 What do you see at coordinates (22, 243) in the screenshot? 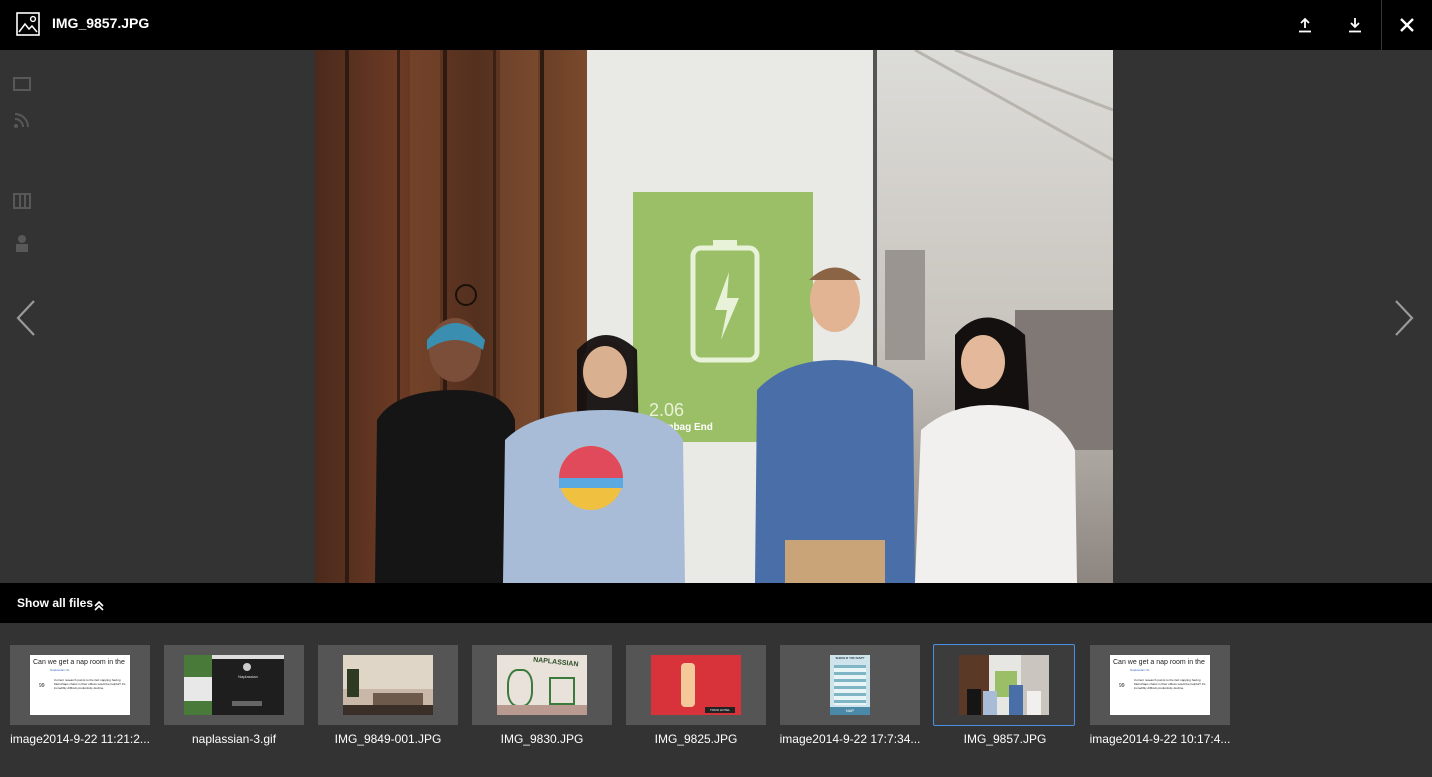
I see `ghost-person-icon` at bounding box center [22, 243].